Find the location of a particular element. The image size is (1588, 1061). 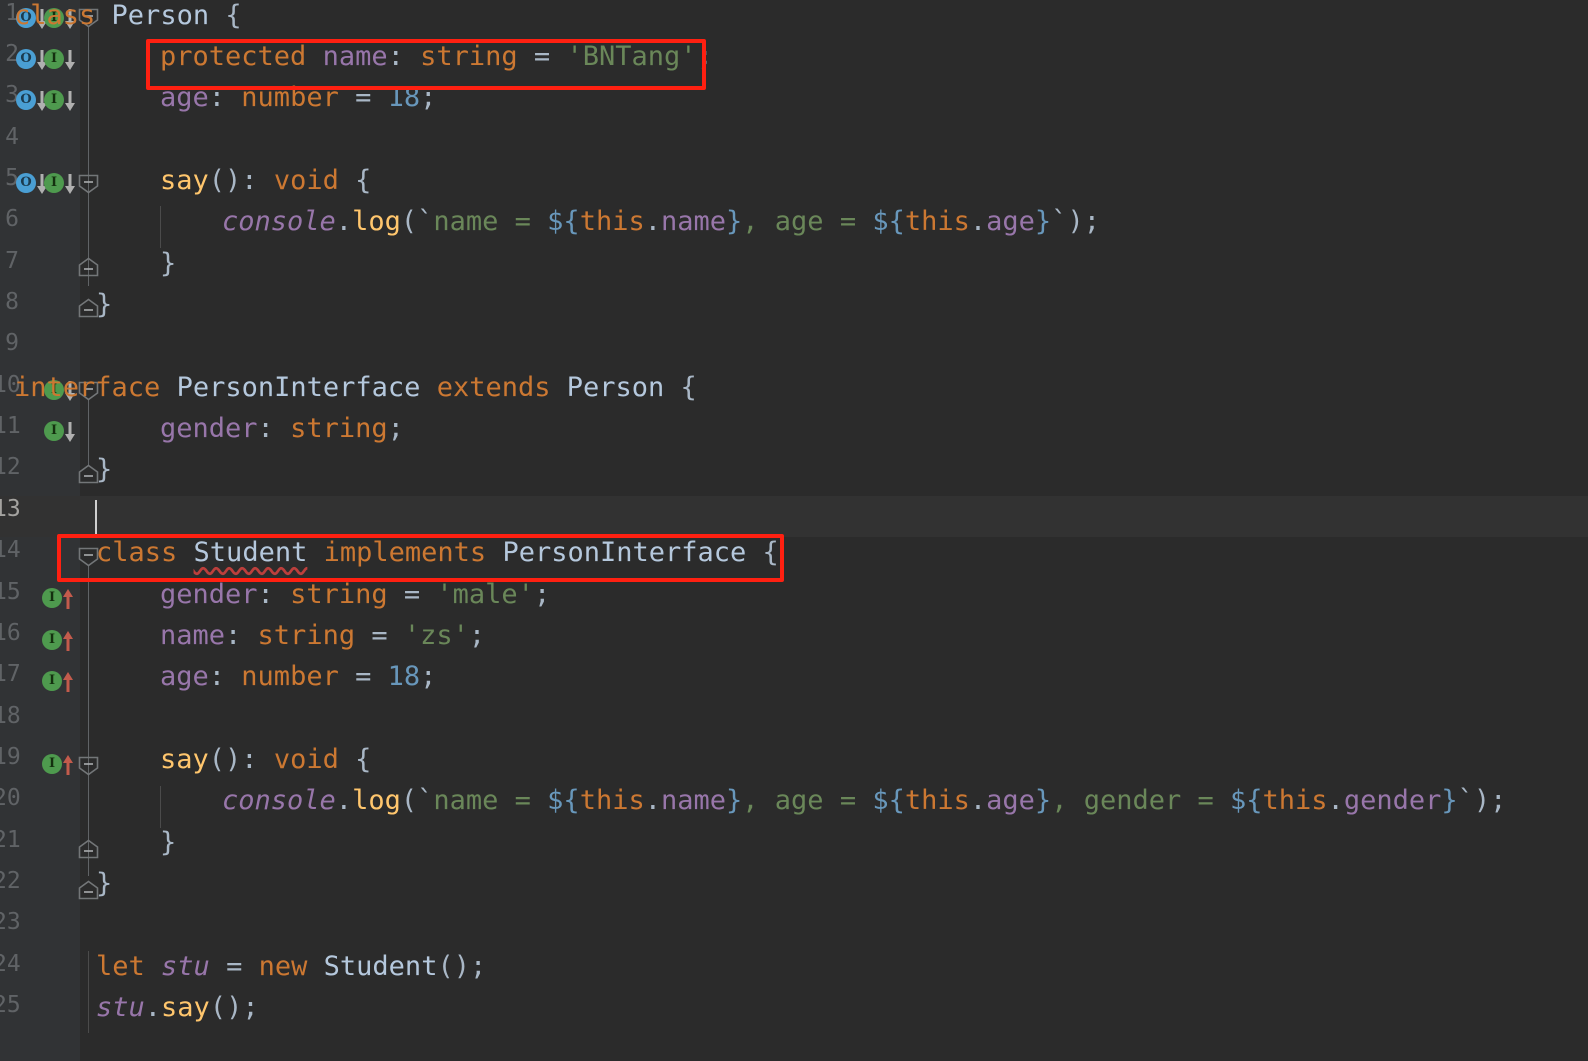

code-line-5: say(): void { is located at coordinates (265, 180).